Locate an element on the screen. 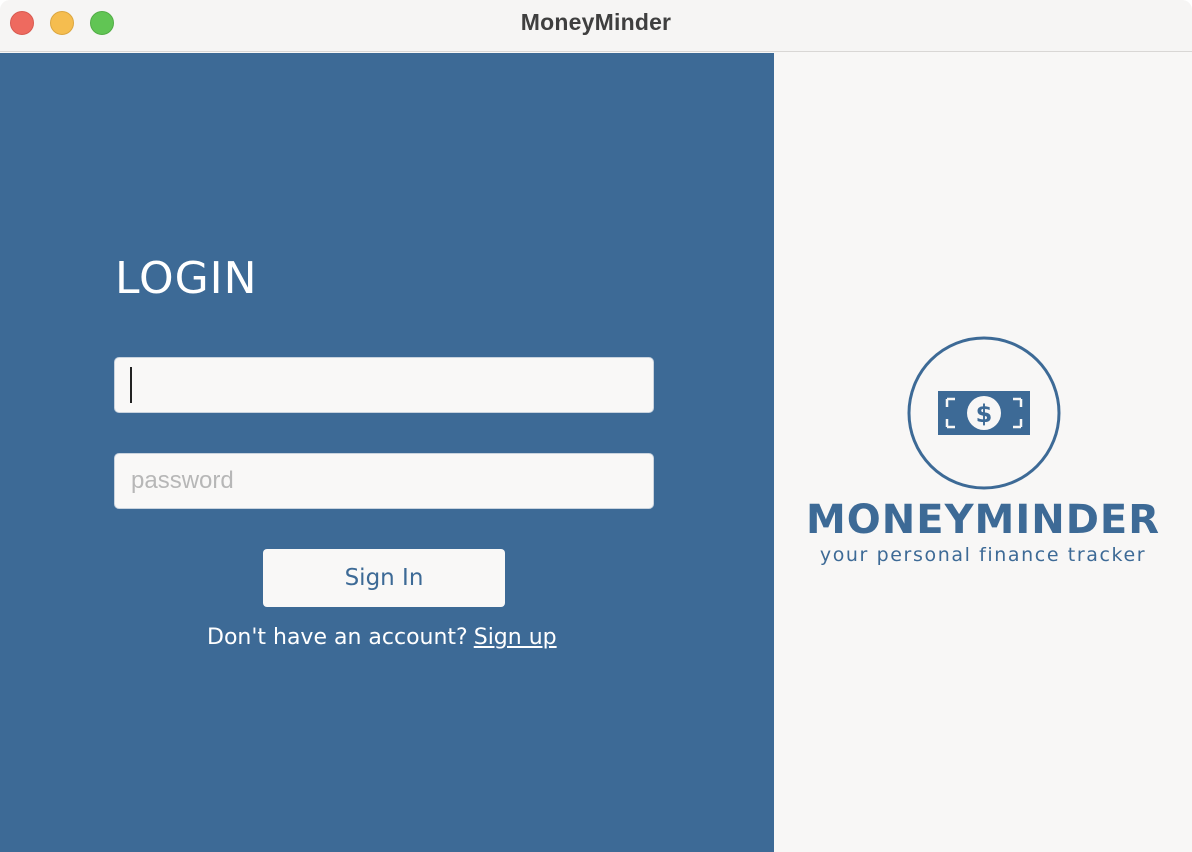 This screenshot has height=852, width=1192. brand-tagline: your personal finance tracker is located at coordinates (983, 555).